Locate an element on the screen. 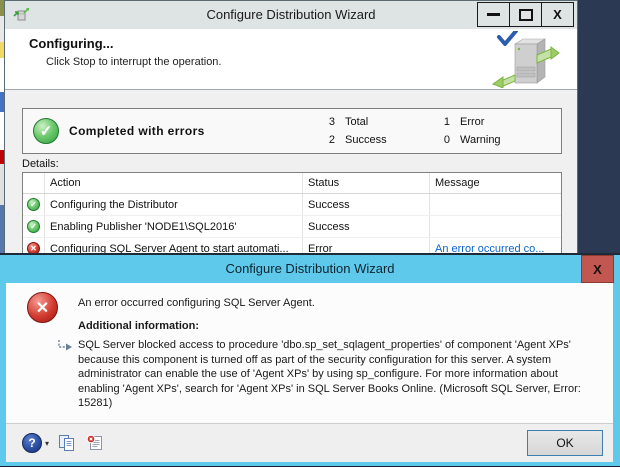 The height and width of the screenshot is (467, 620). minimize-icon is located at coordinates (493, 14).